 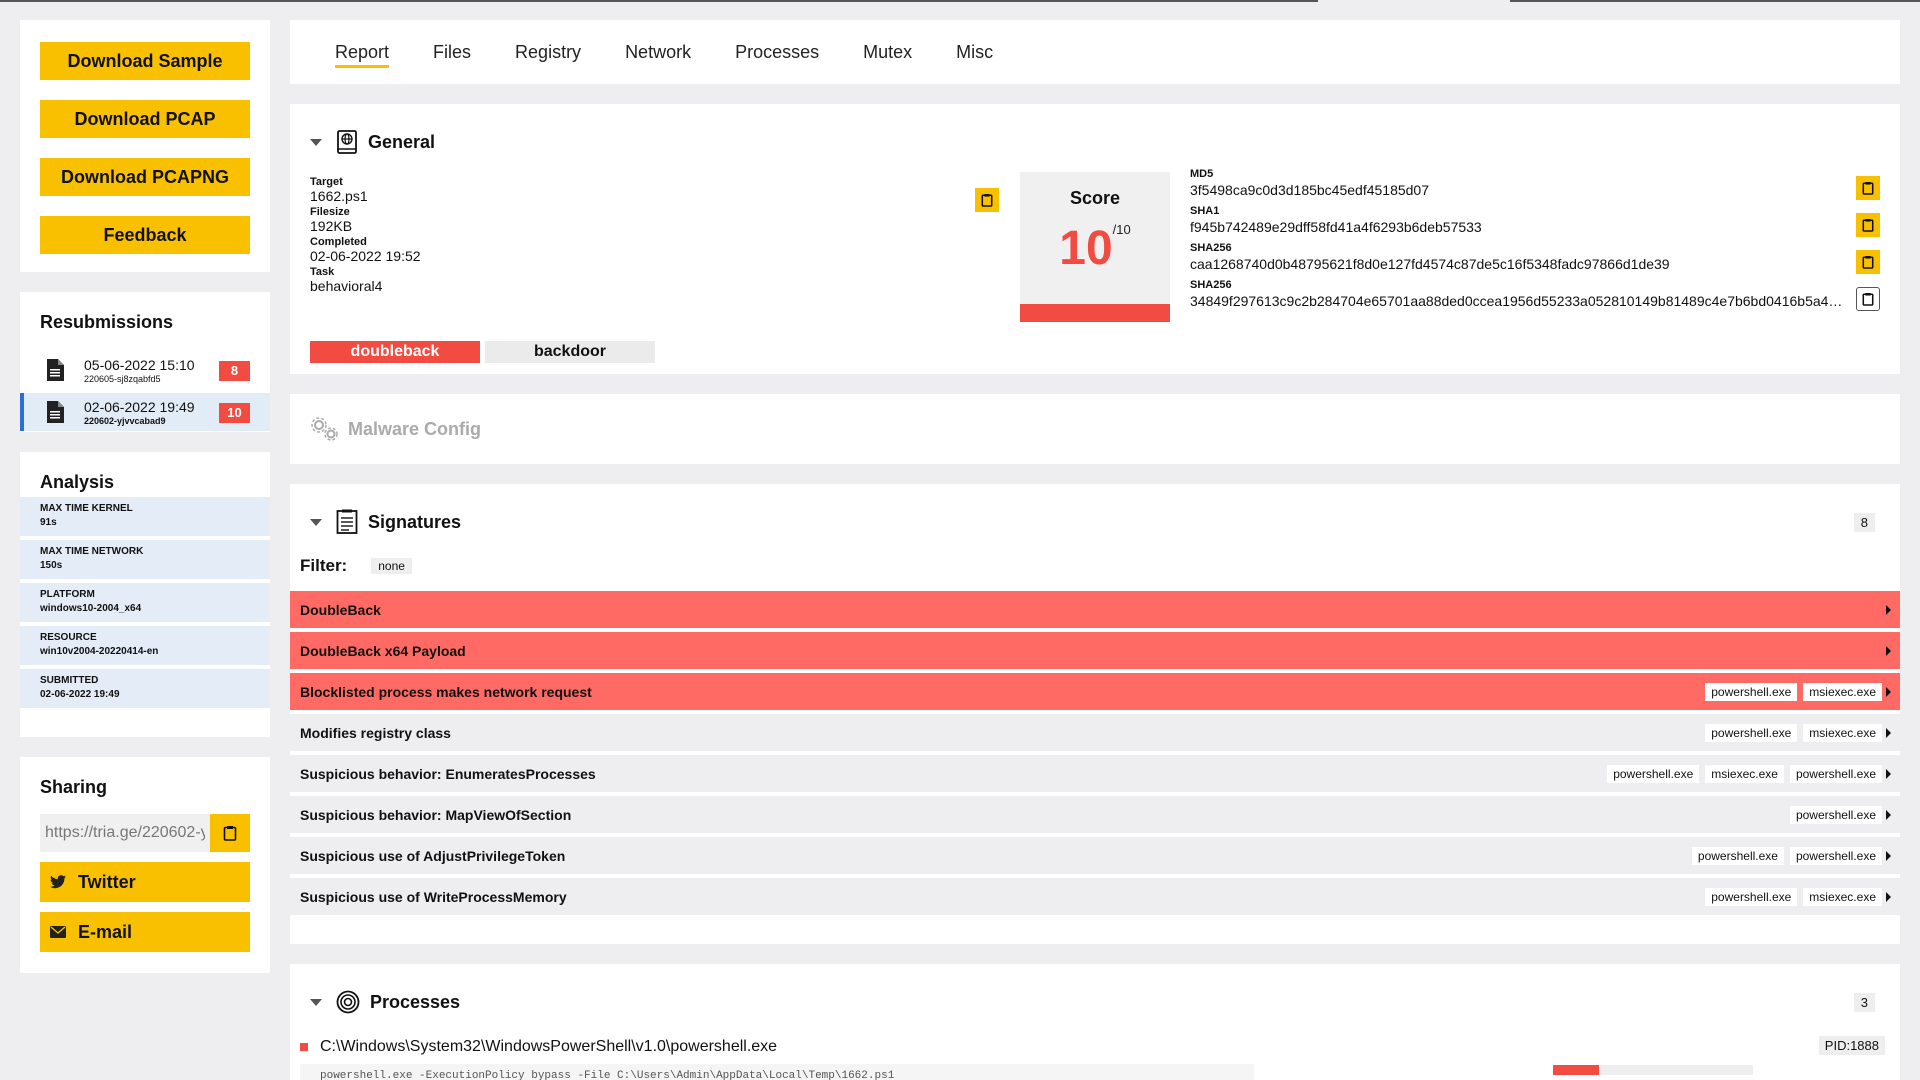 What do you see at coordinates (365, 256) in the screenshot?
I see `completed-value: 02-06-2022 19:52` at bounding box center [365, 256].